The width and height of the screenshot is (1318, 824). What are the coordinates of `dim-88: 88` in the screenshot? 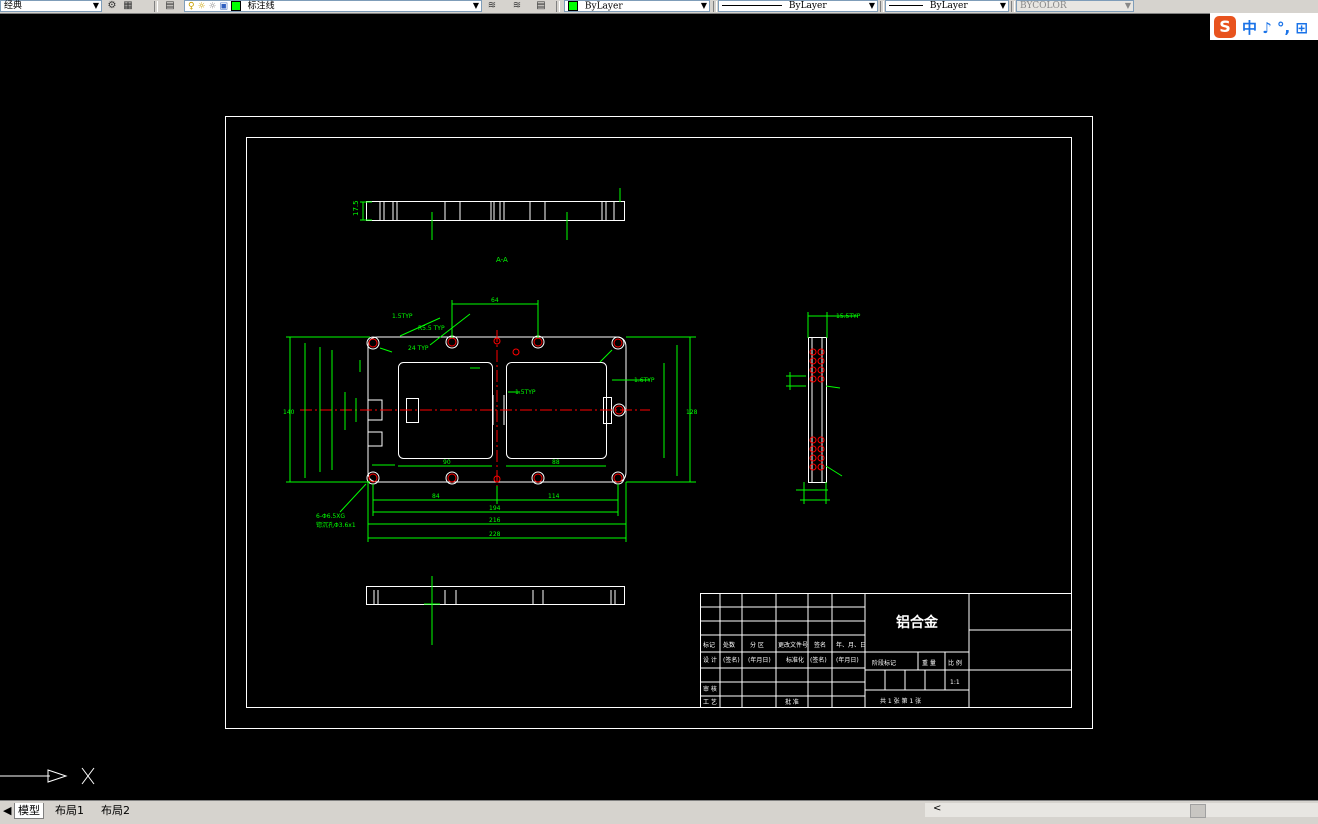 It's located at (556, 462).